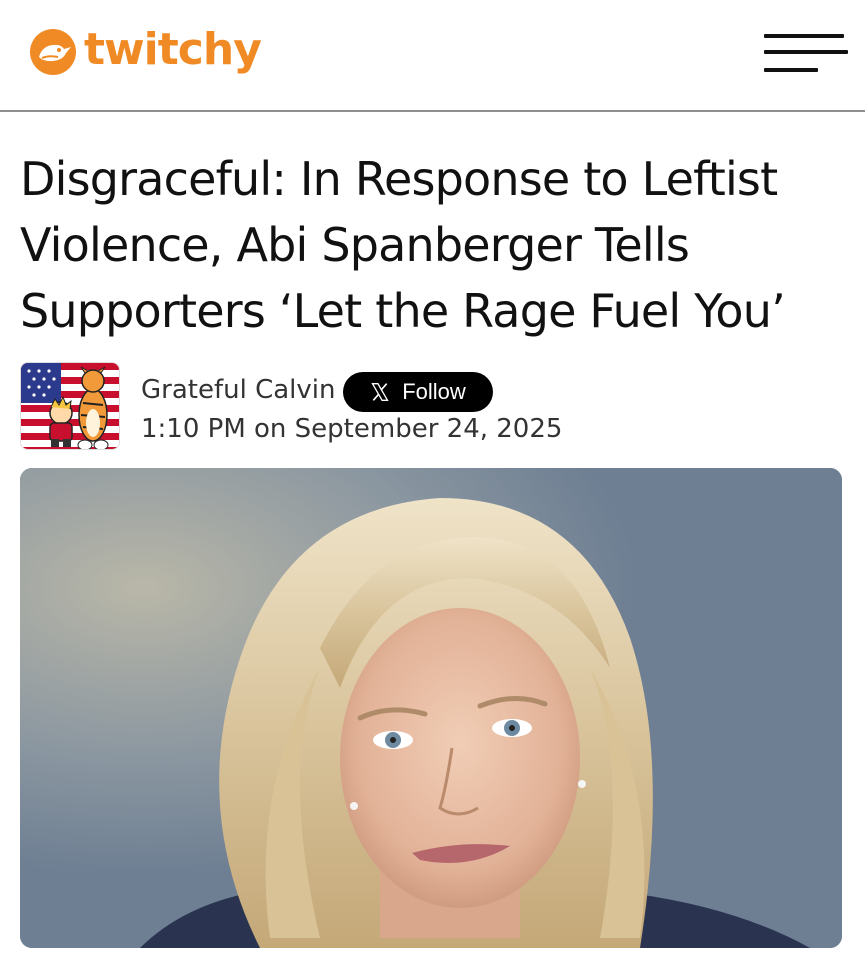  I want to click on author-avatar, so click(70, 406).